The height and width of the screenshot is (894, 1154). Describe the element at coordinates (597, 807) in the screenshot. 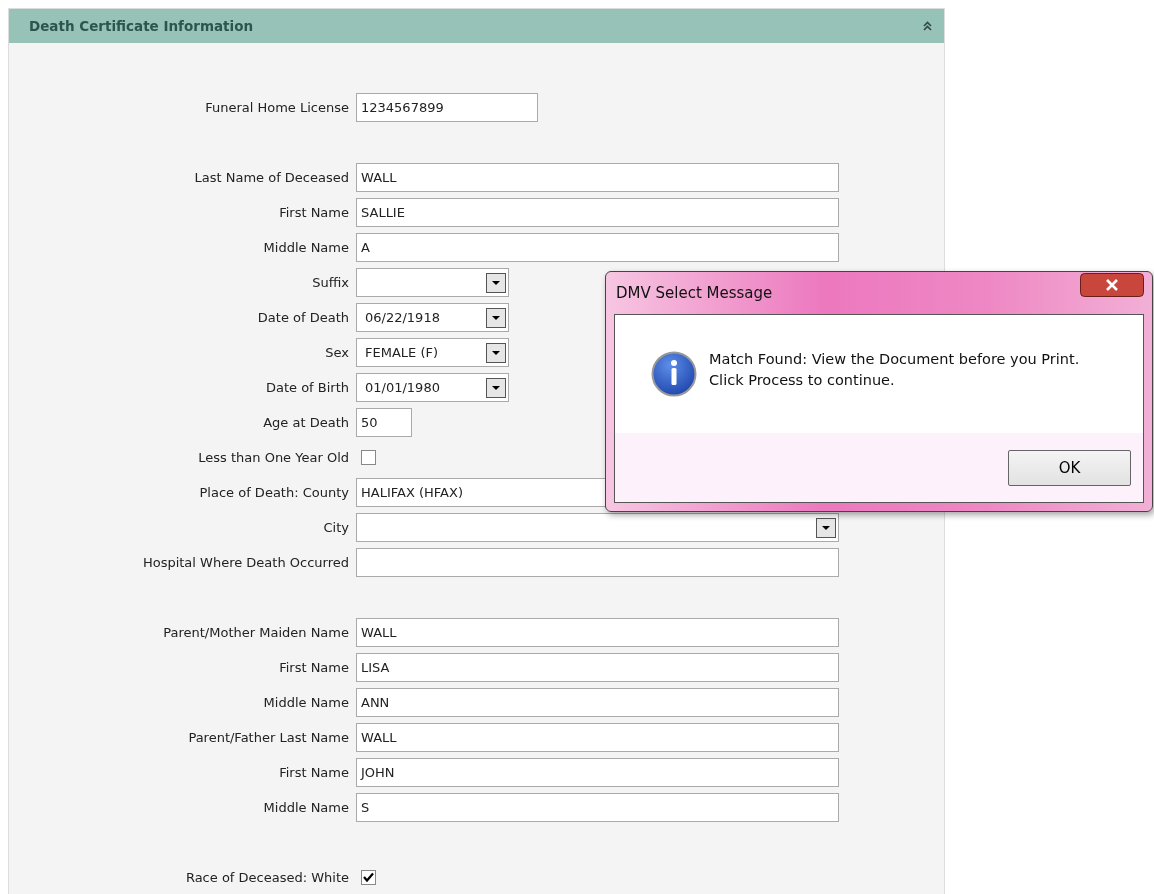

I see `text-field: S` at that location.